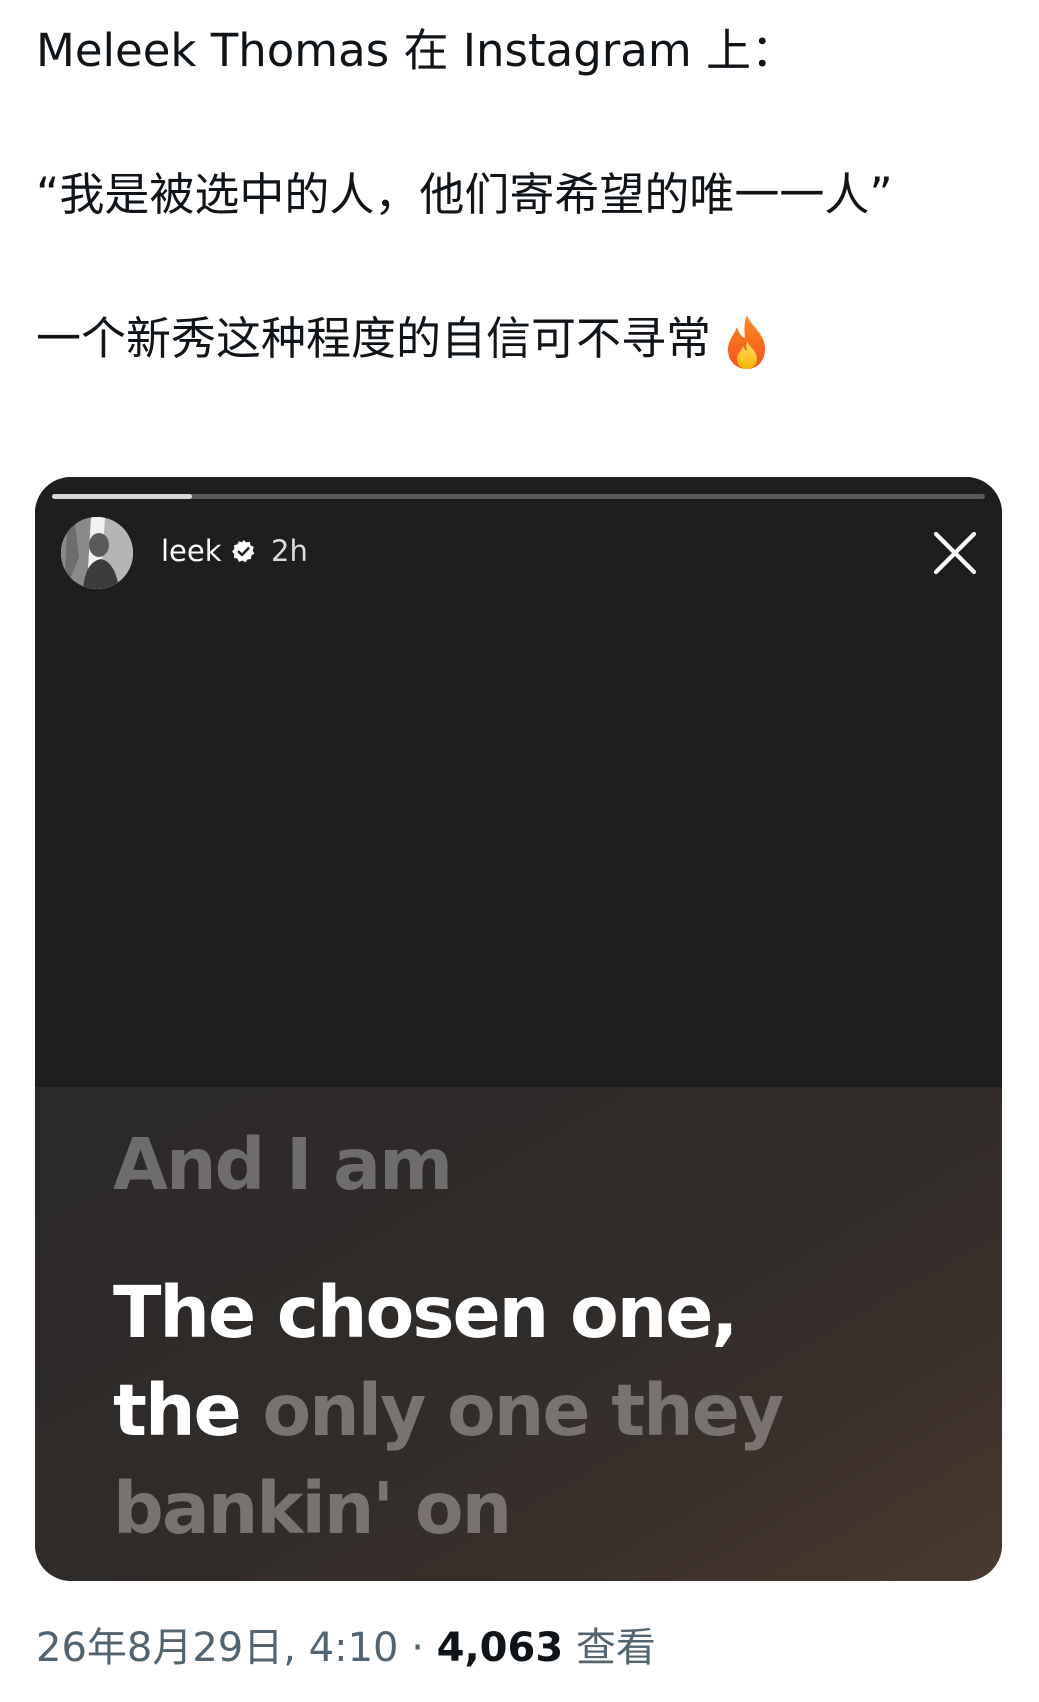 Image resolution: width=1039 pixels, height=1702 pixels. I want to click on tweet-line-1: Meleek Thomas 在 Instagram 上：, so click(416, 50).